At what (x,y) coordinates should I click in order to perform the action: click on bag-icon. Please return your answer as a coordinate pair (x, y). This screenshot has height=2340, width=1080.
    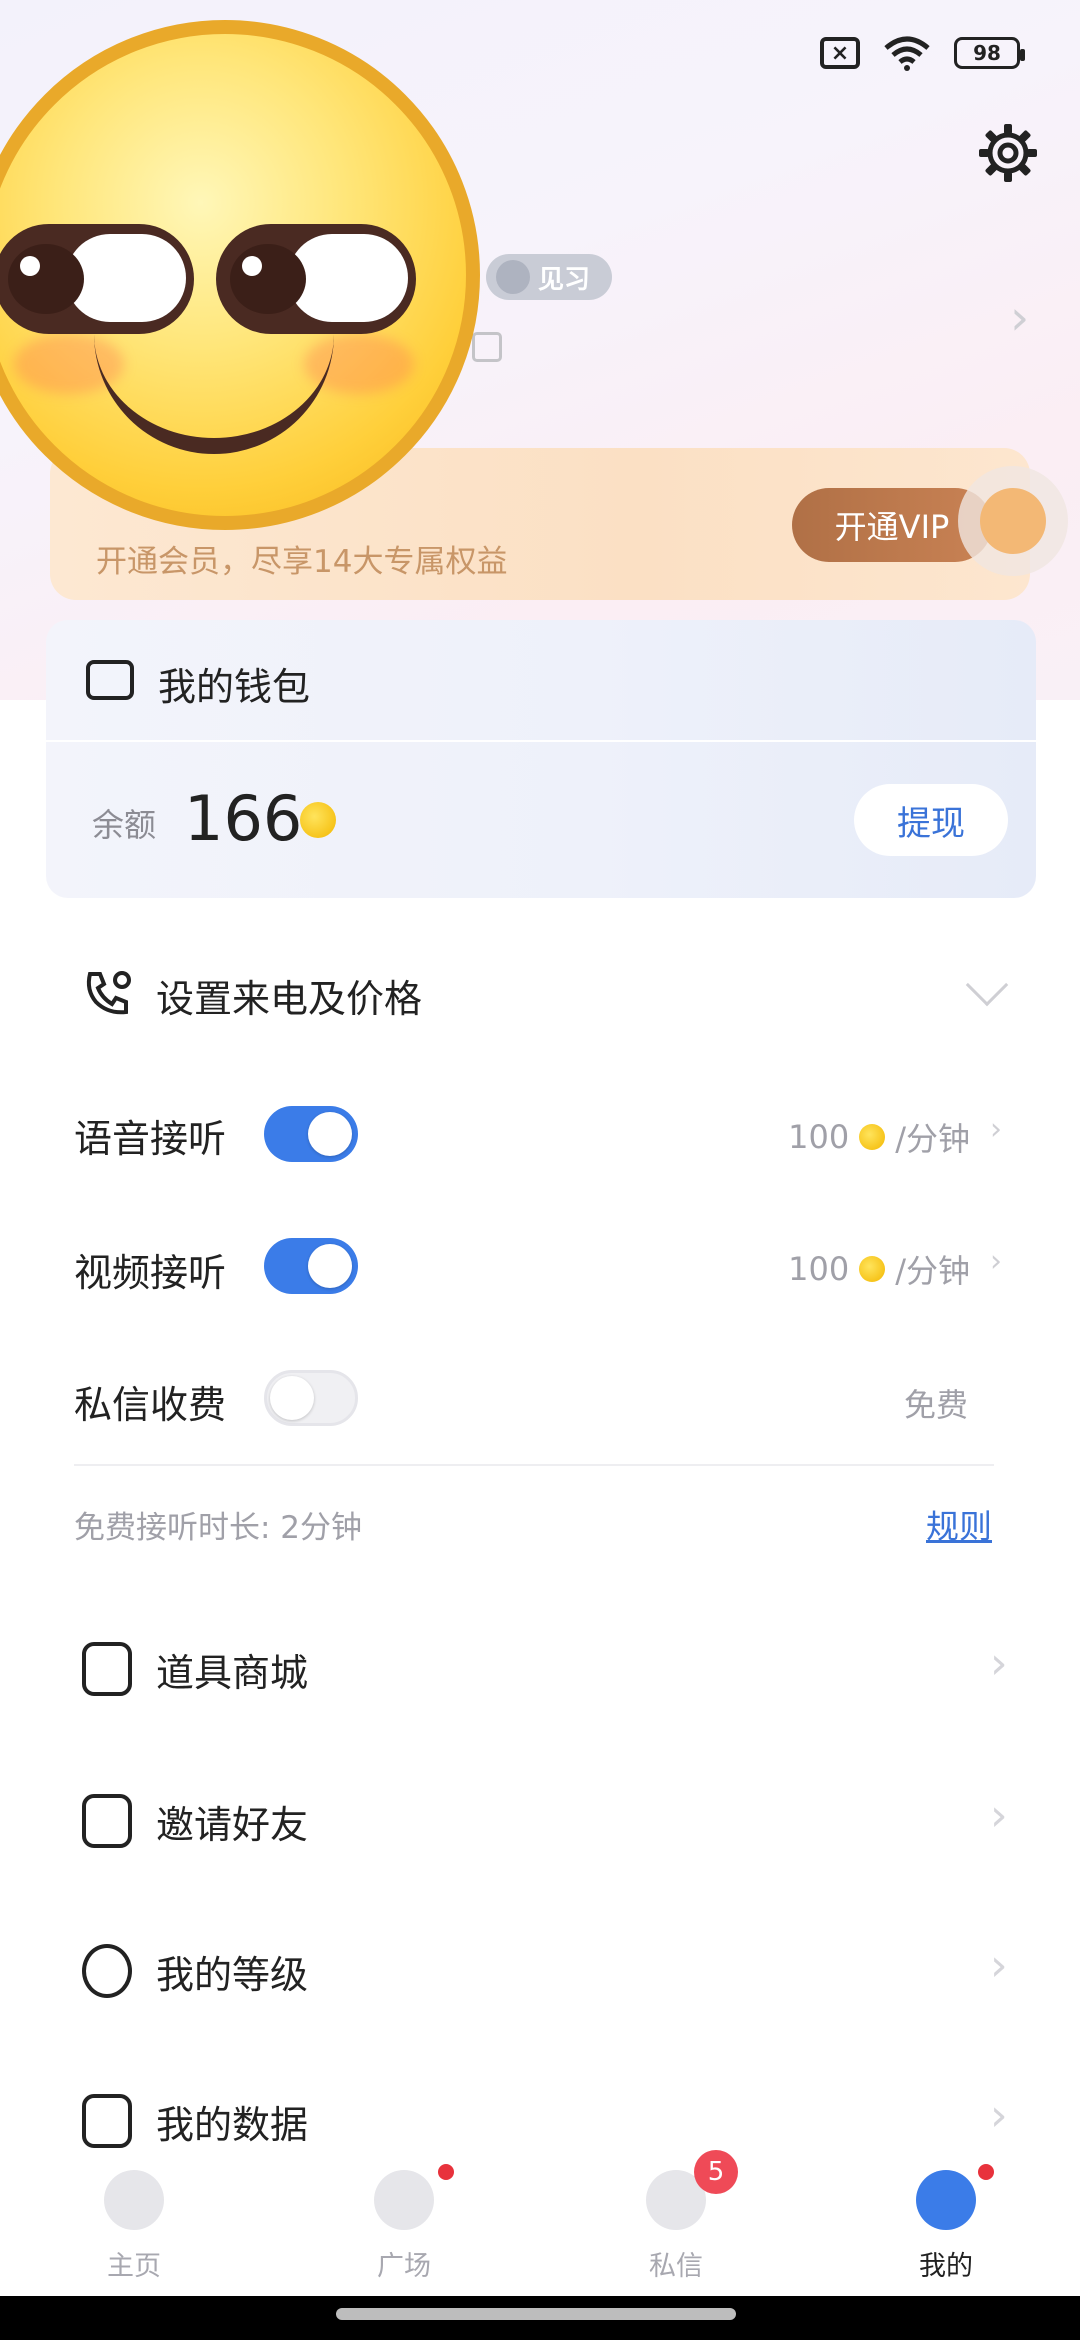
    Looking at the image, I should click on (107, 1669).